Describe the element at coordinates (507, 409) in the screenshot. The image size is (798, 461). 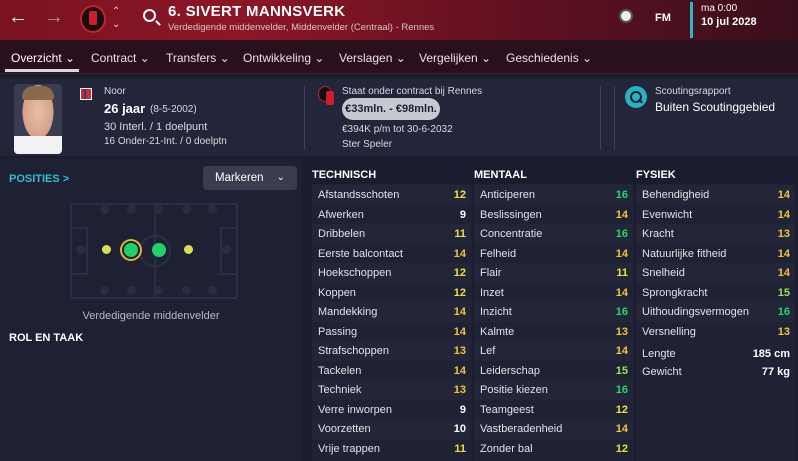
I see `attribute-name: Teamgeest` at that location.